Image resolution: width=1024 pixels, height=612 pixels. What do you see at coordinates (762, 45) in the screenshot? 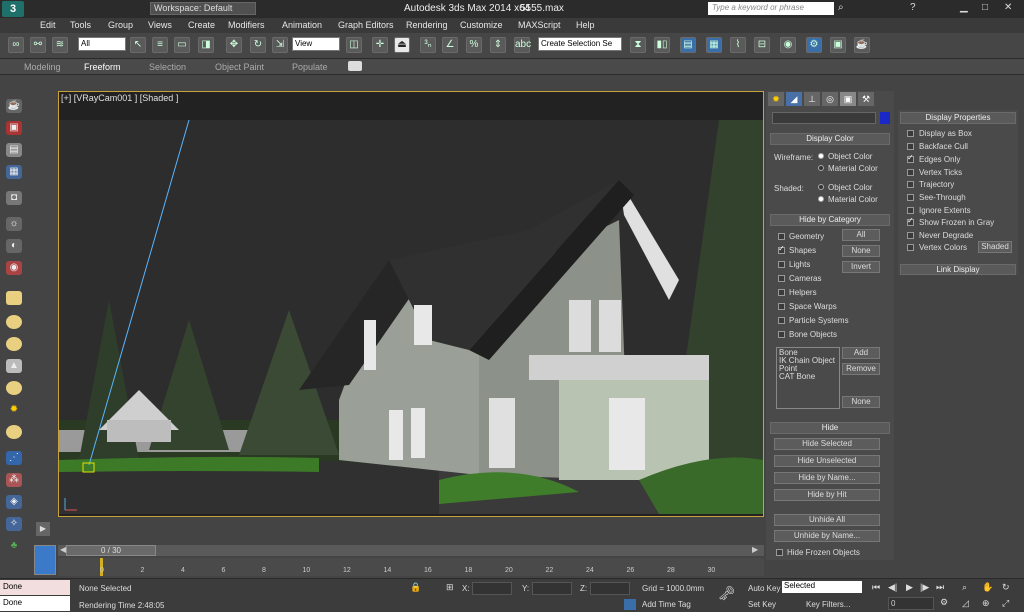
I see `schematic-view-icon: ⊟` at bounding box center [762, 45].